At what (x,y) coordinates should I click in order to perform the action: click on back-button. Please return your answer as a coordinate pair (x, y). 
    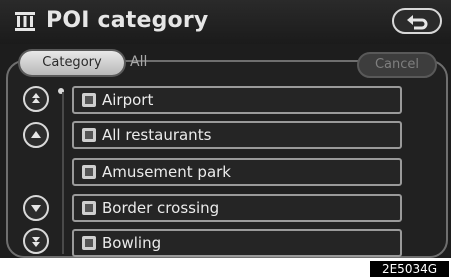
    Looking at the image, I should click on (417, 21).